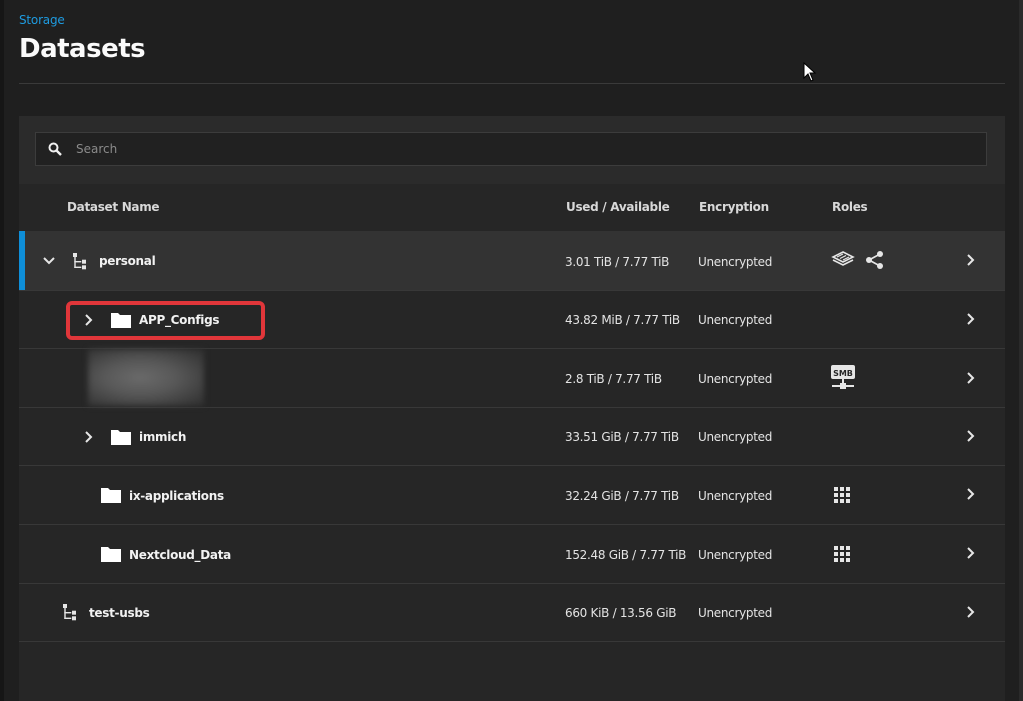  I want to click on svg-text: SMB, so click(843, 373).